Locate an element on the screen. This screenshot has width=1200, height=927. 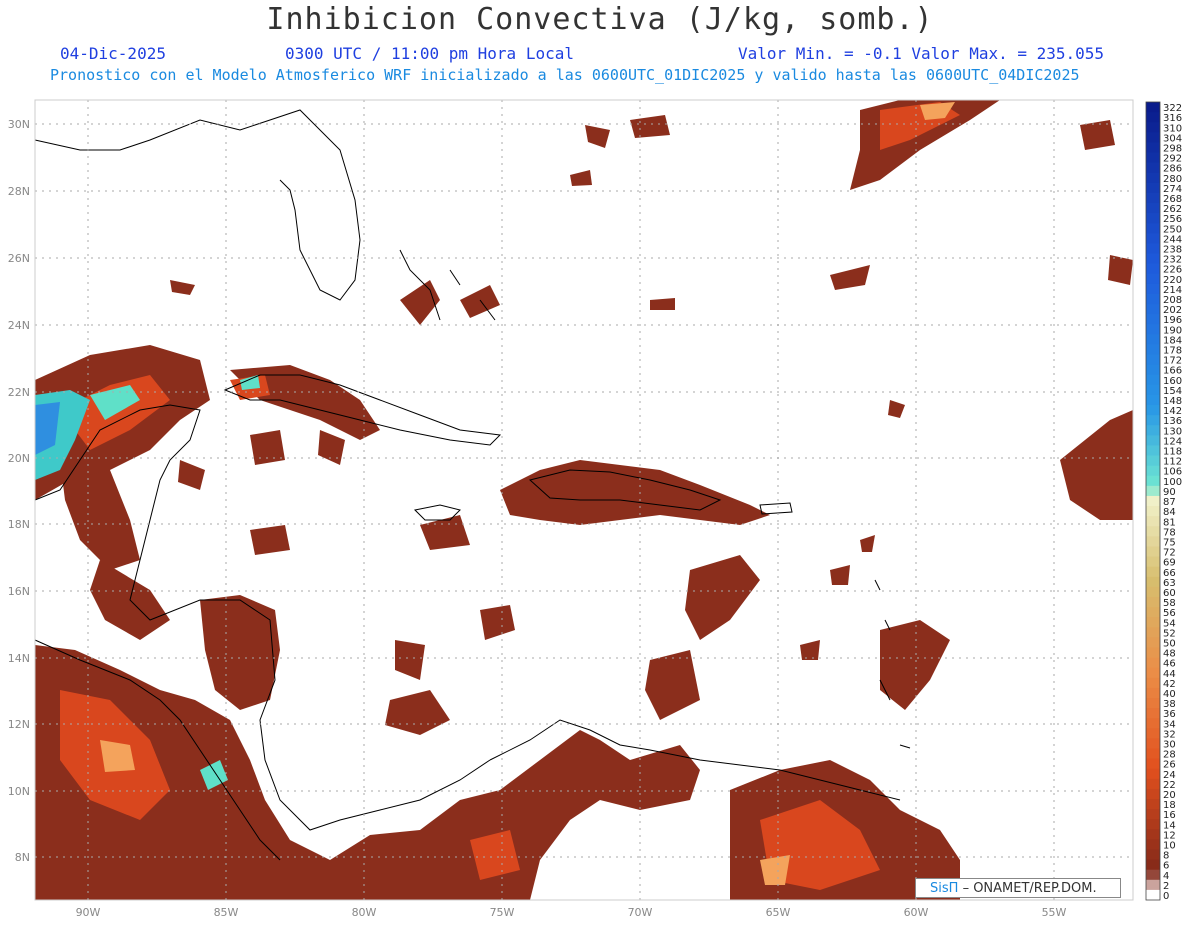
lon-label: 70W is located at coordinates (640, 912).